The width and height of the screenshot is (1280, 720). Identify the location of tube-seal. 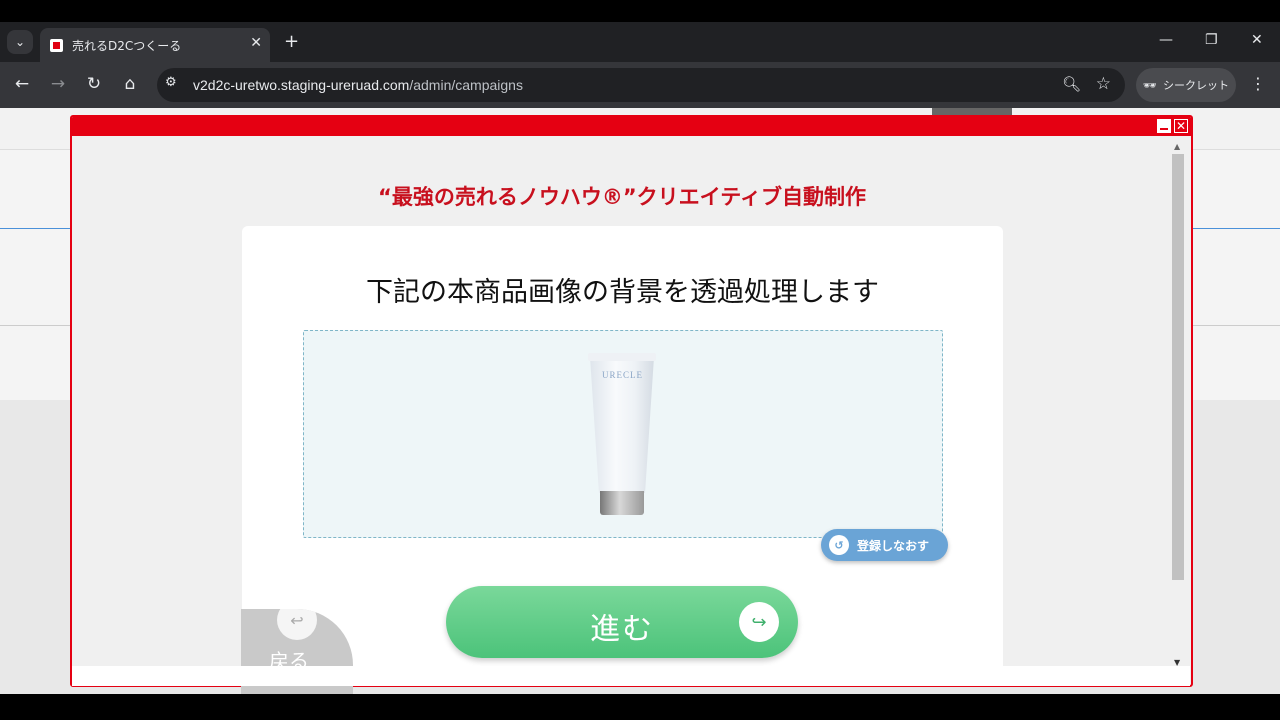
(622, 357).